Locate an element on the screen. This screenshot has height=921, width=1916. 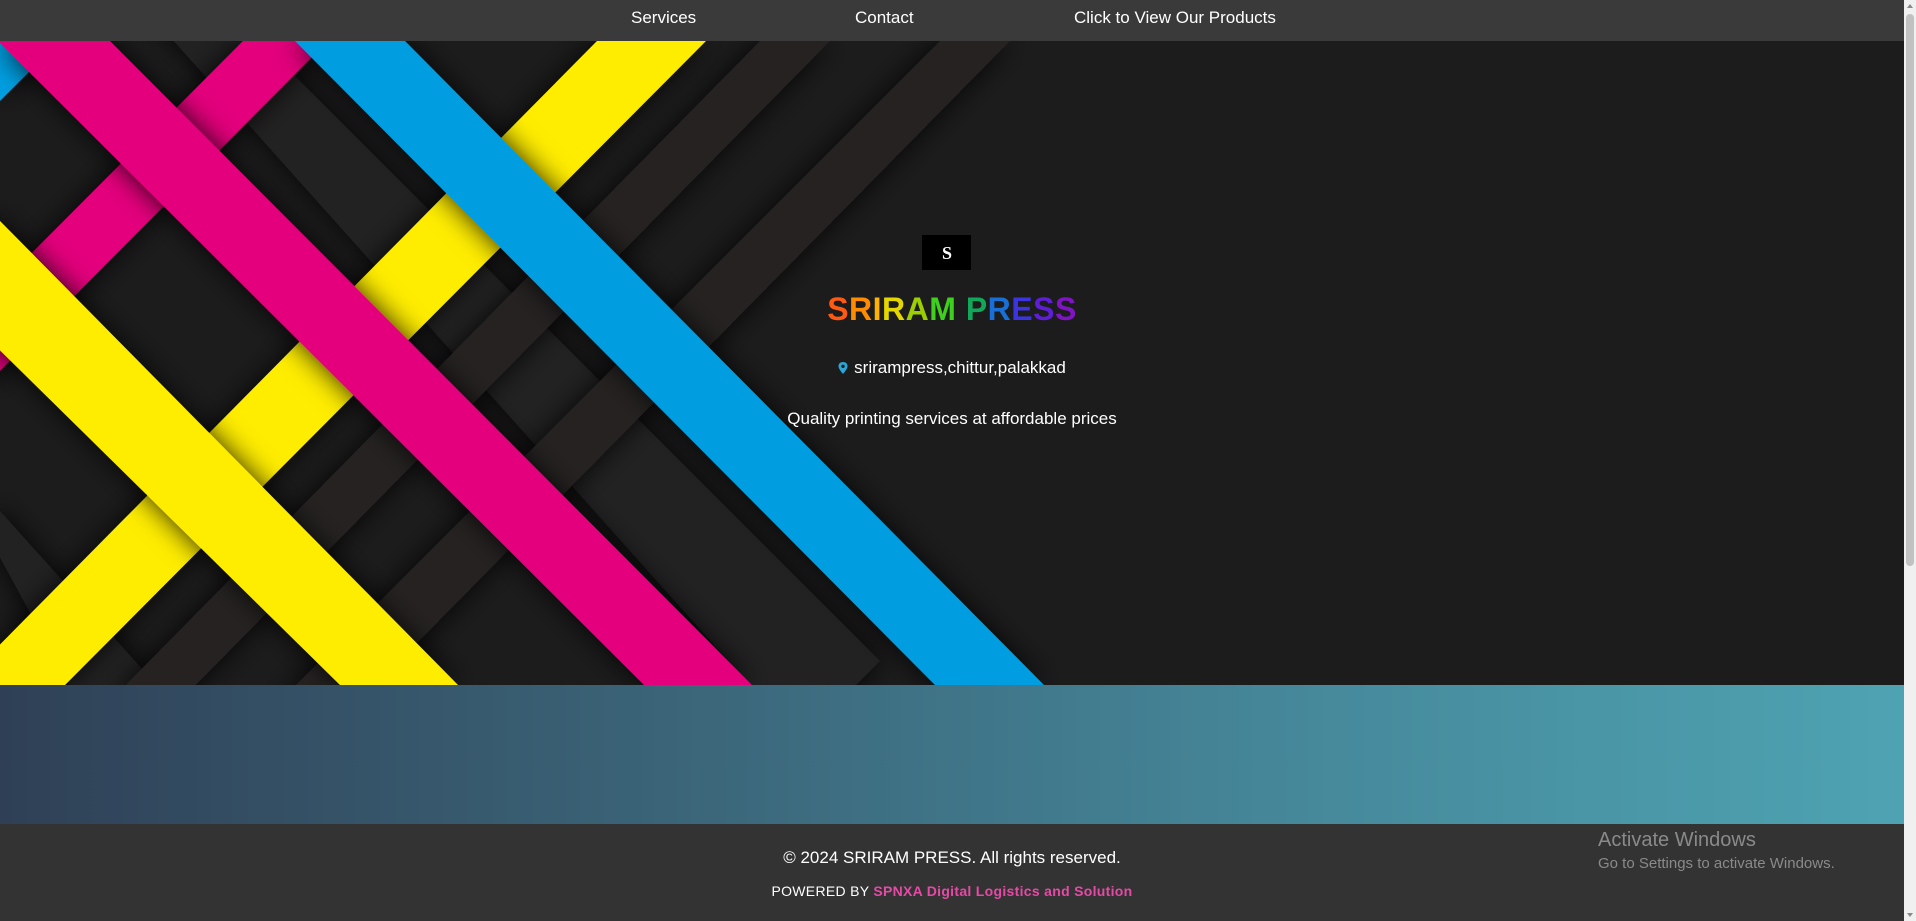
brand-logo: S is located at coordinates (946, 252).